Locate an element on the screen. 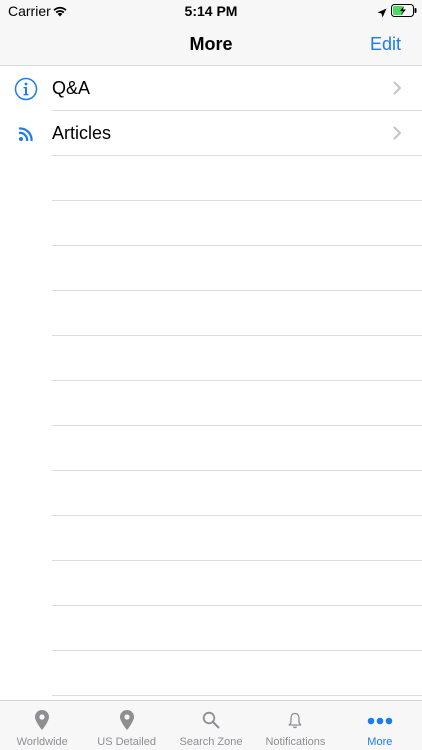 The width and height of the screenshot is (422, 750). tab-more: More is located at coordinates (380, 725).